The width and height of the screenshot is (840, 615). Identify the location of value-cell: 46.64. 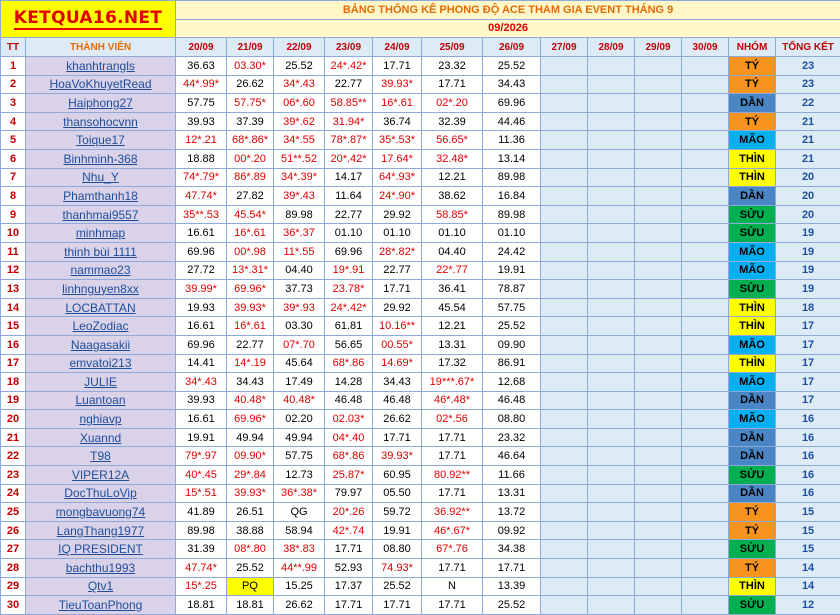
(512, 456).